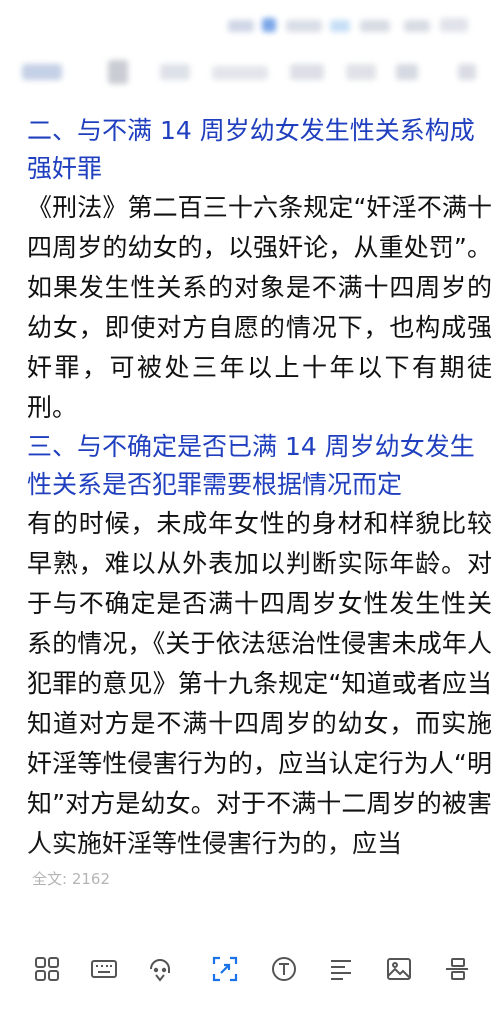  What do you see at coordinates (457, 969) in the screenshot?
I see `more-icon` at bounding box center [457, 969].